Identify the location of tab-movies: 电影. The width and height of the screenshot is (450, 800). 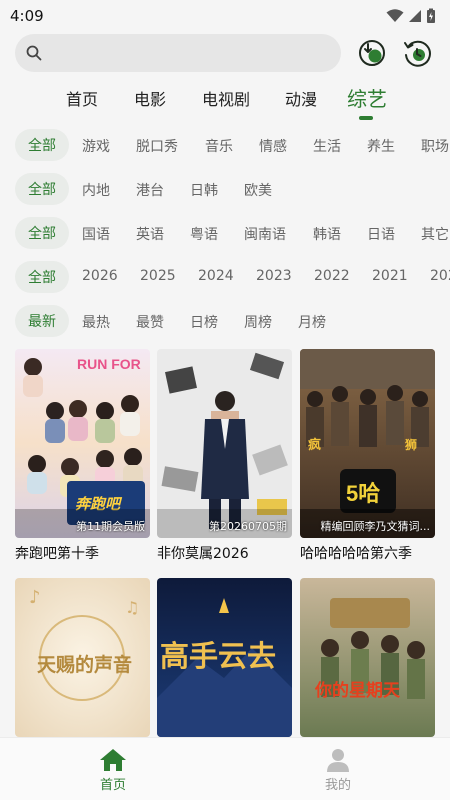
(150, 98).